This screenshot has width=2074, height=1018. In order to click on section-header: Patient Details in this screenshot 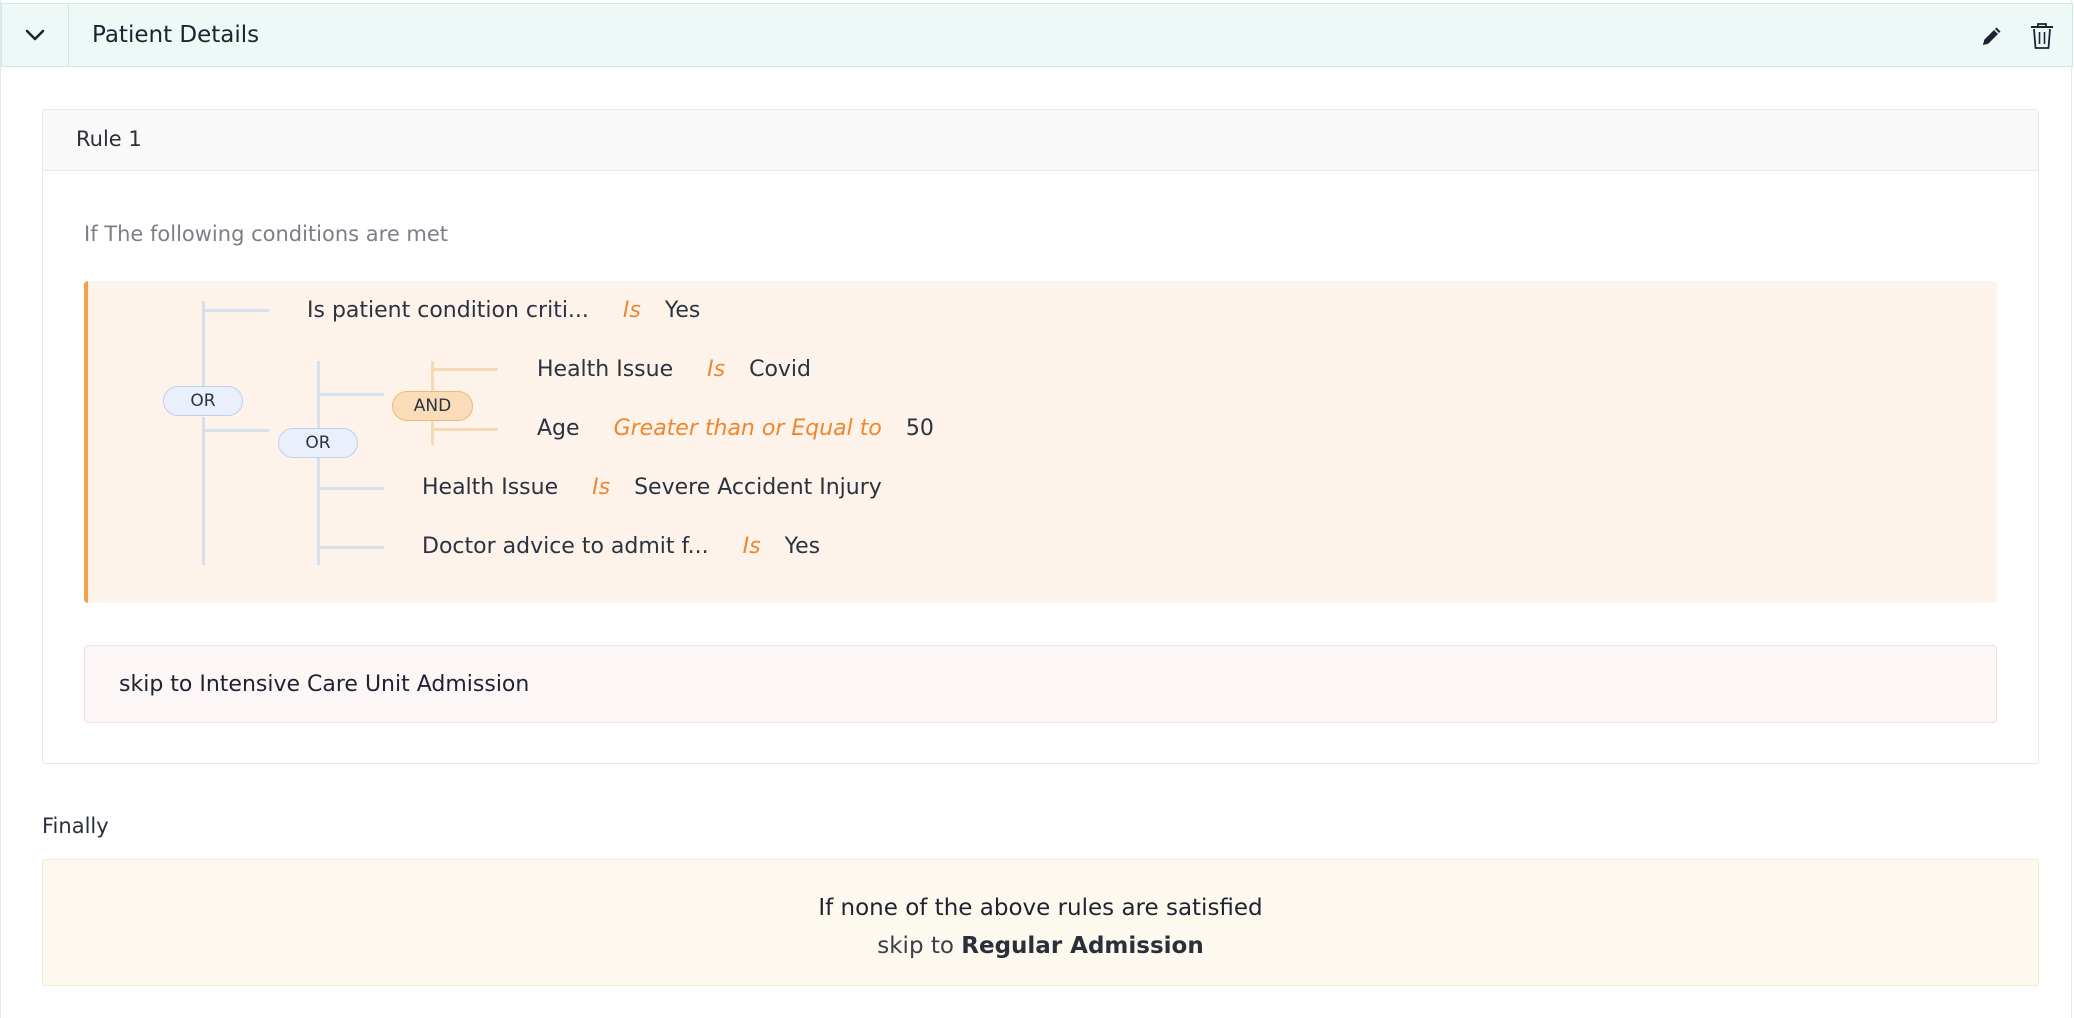, I will do `click(1037, 35)`.